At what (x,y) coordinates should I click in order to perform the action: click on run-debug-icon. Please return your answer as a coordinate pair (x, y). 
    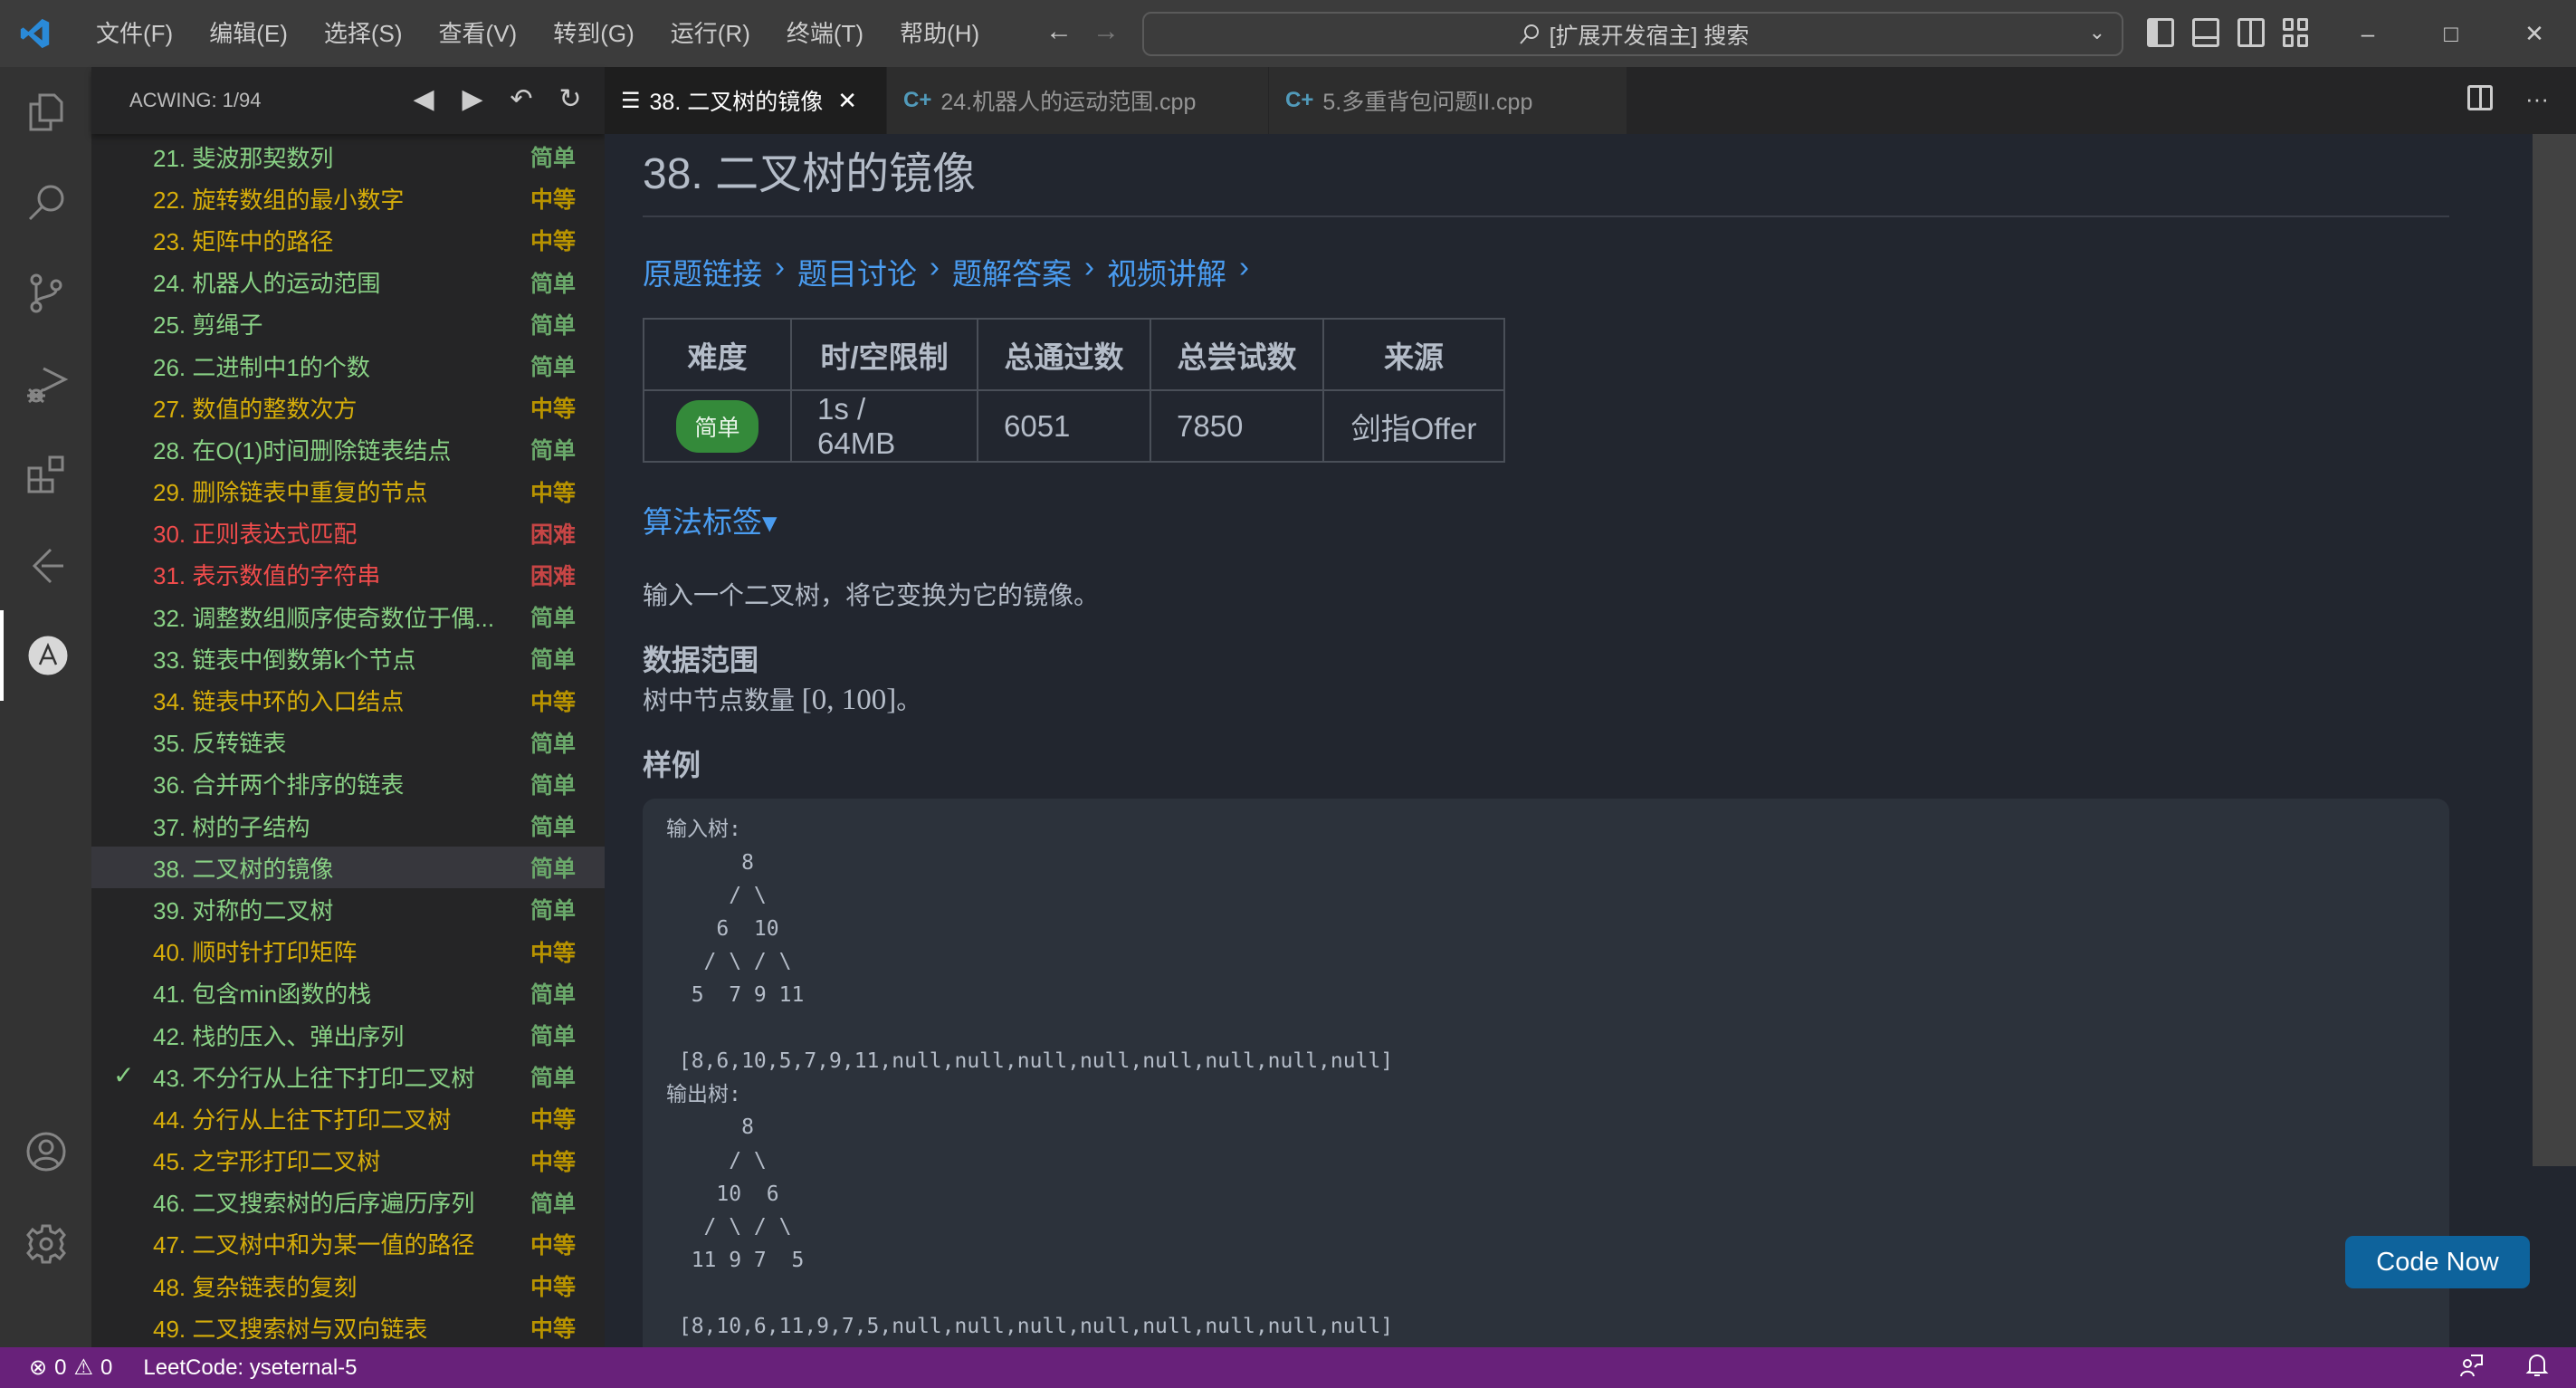
    Looking at the image, I should click on (45, 384).